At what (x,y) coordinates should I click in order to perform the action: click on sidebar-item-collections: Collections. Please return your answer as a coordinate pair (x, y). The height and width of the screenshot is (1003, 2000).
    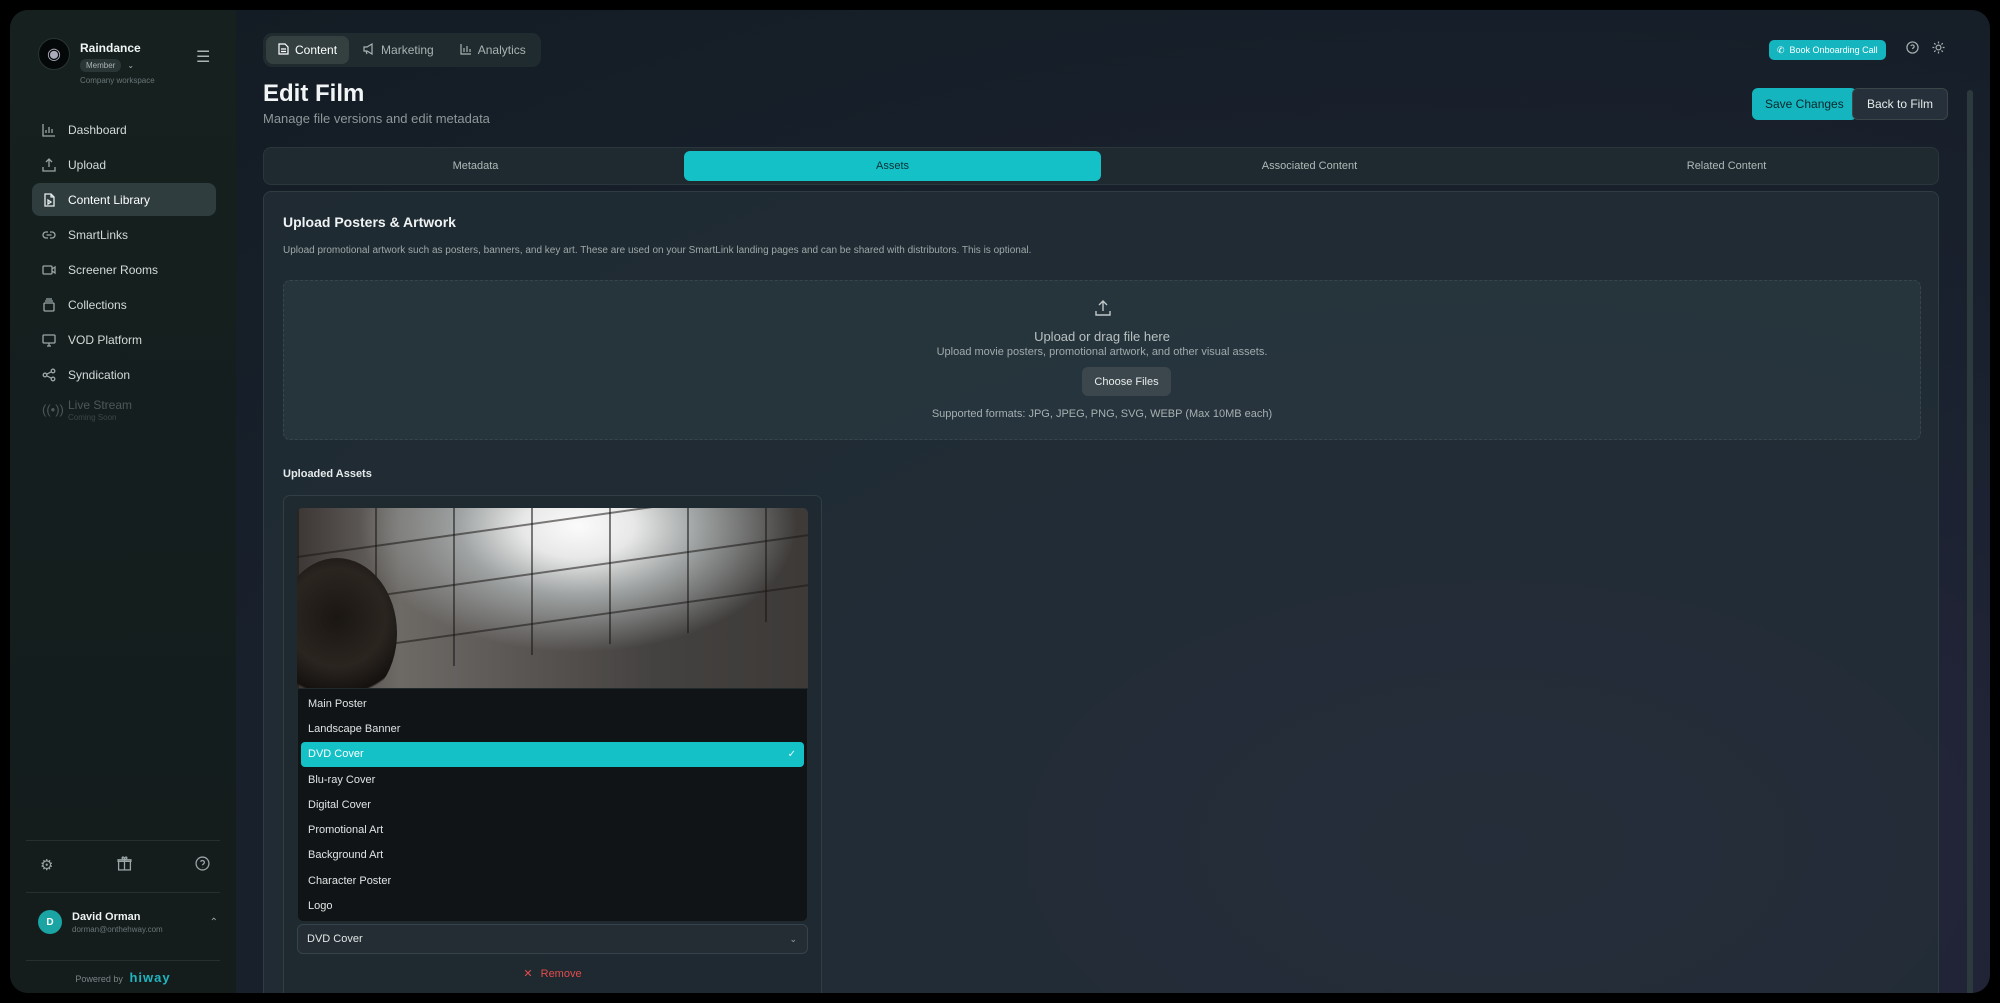
    Looking at the image, I should click on (124, 304).